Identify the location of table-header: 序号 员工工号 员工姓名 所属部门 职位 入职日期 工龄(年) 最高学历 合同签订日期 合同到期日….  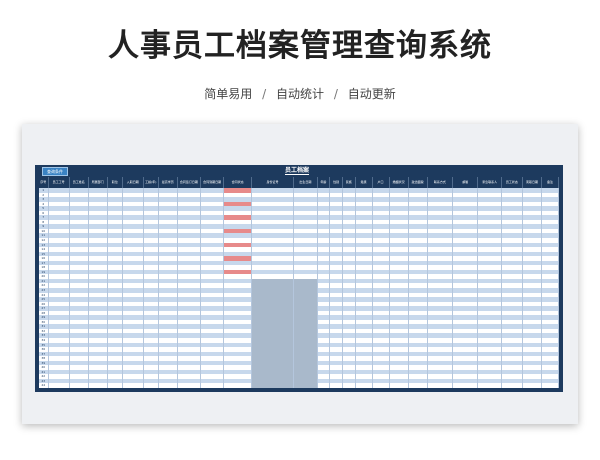
(299, 182).